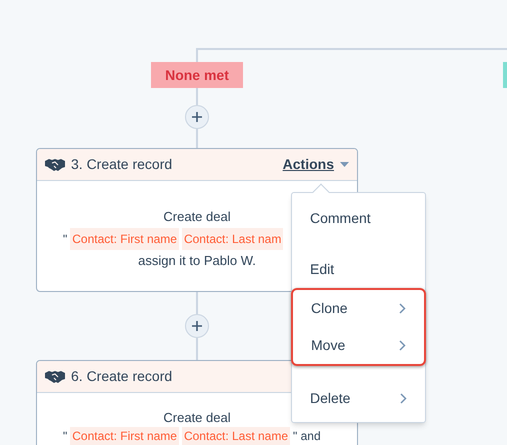 The height and width of the screenshot is (445, 507). I want to click on menu-item: Clone, so click(358, 308).